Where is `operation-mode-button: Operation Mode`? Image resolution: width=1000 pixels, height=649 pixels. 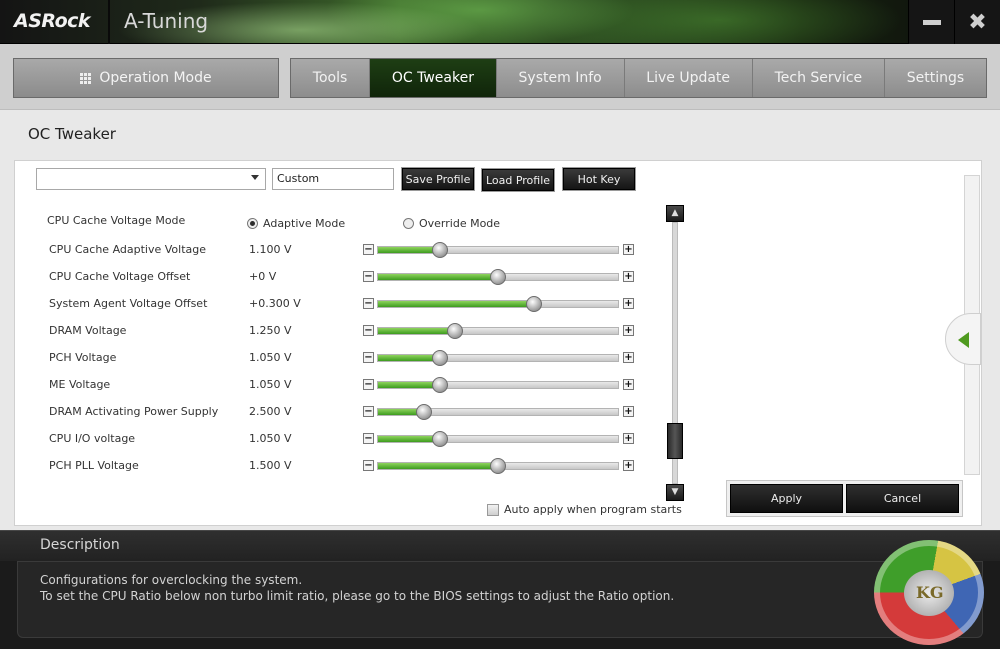
operation-mode-button: Operation Mode is located at coordinates (146, 78).